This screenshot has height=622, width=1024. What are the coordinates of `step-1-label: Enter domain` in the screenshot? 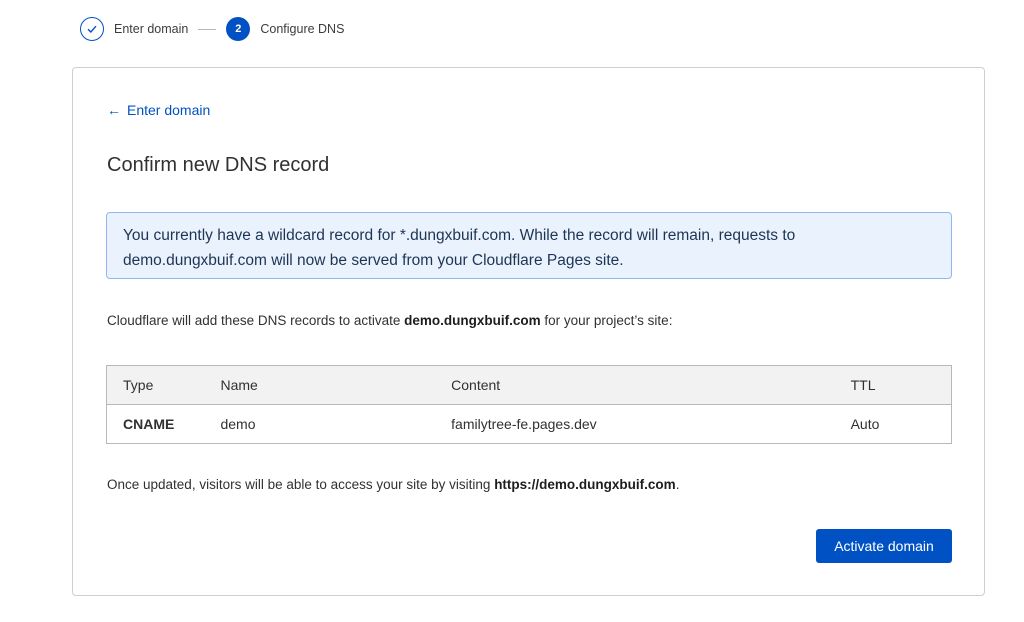 It's located at (151, 29).